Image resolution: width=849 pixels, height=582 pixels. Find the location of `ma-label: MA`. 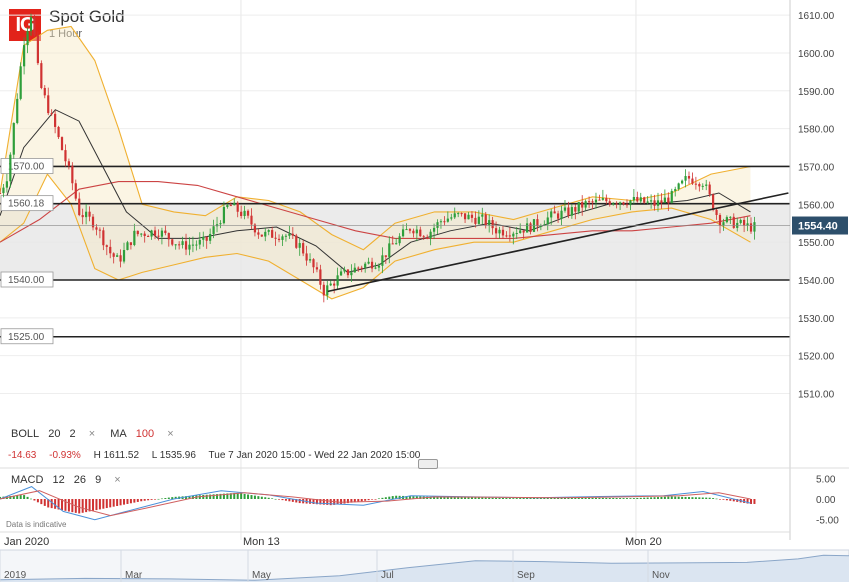

ma-label: MA is located at coordinates (118, 434).